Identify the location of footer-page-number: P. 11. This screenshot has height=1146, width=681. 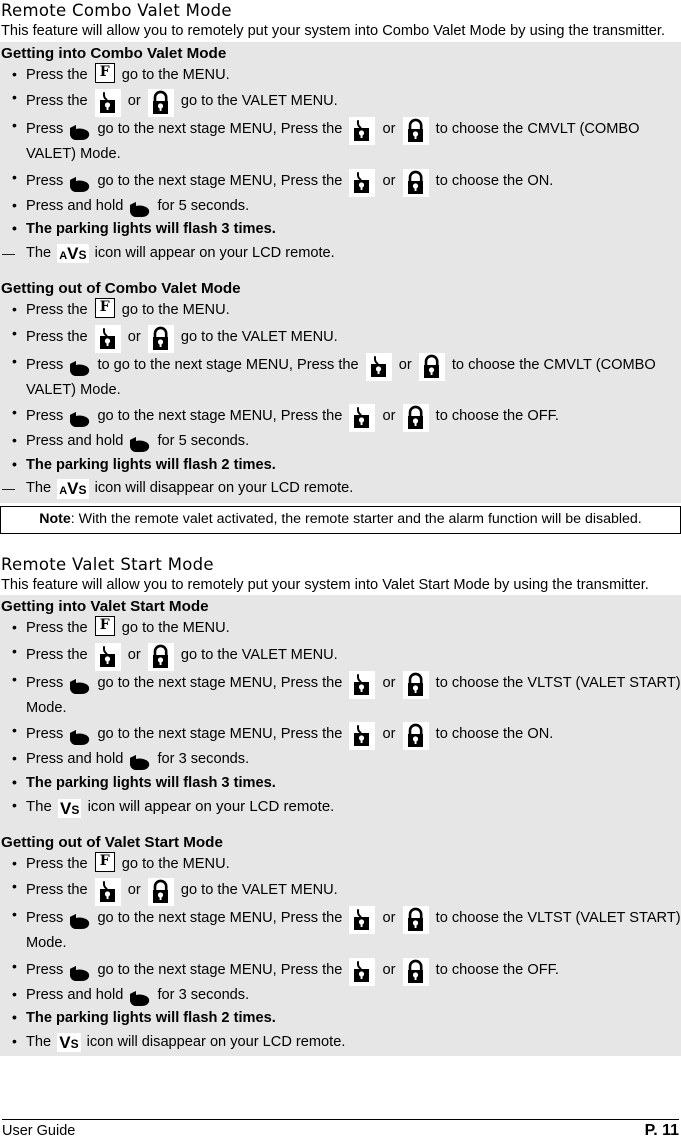
(661, 1130).